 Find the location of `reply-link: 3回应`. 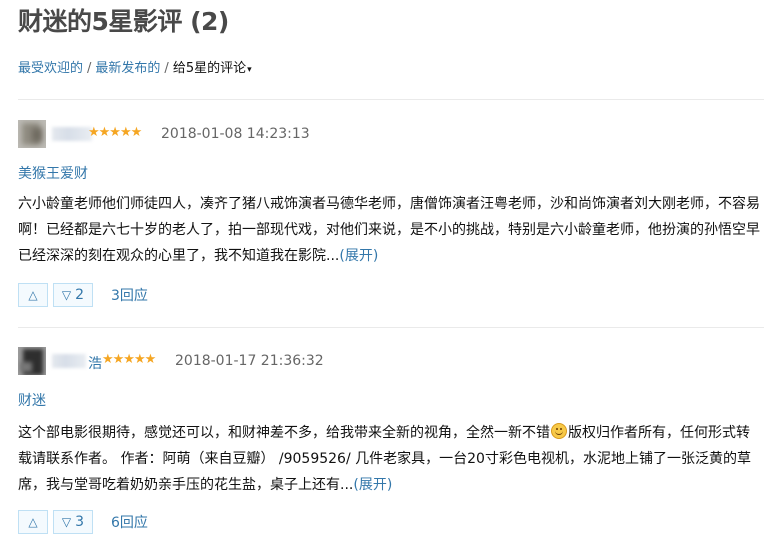

reply-link: 3回应 is located at coordinates (129, 295).